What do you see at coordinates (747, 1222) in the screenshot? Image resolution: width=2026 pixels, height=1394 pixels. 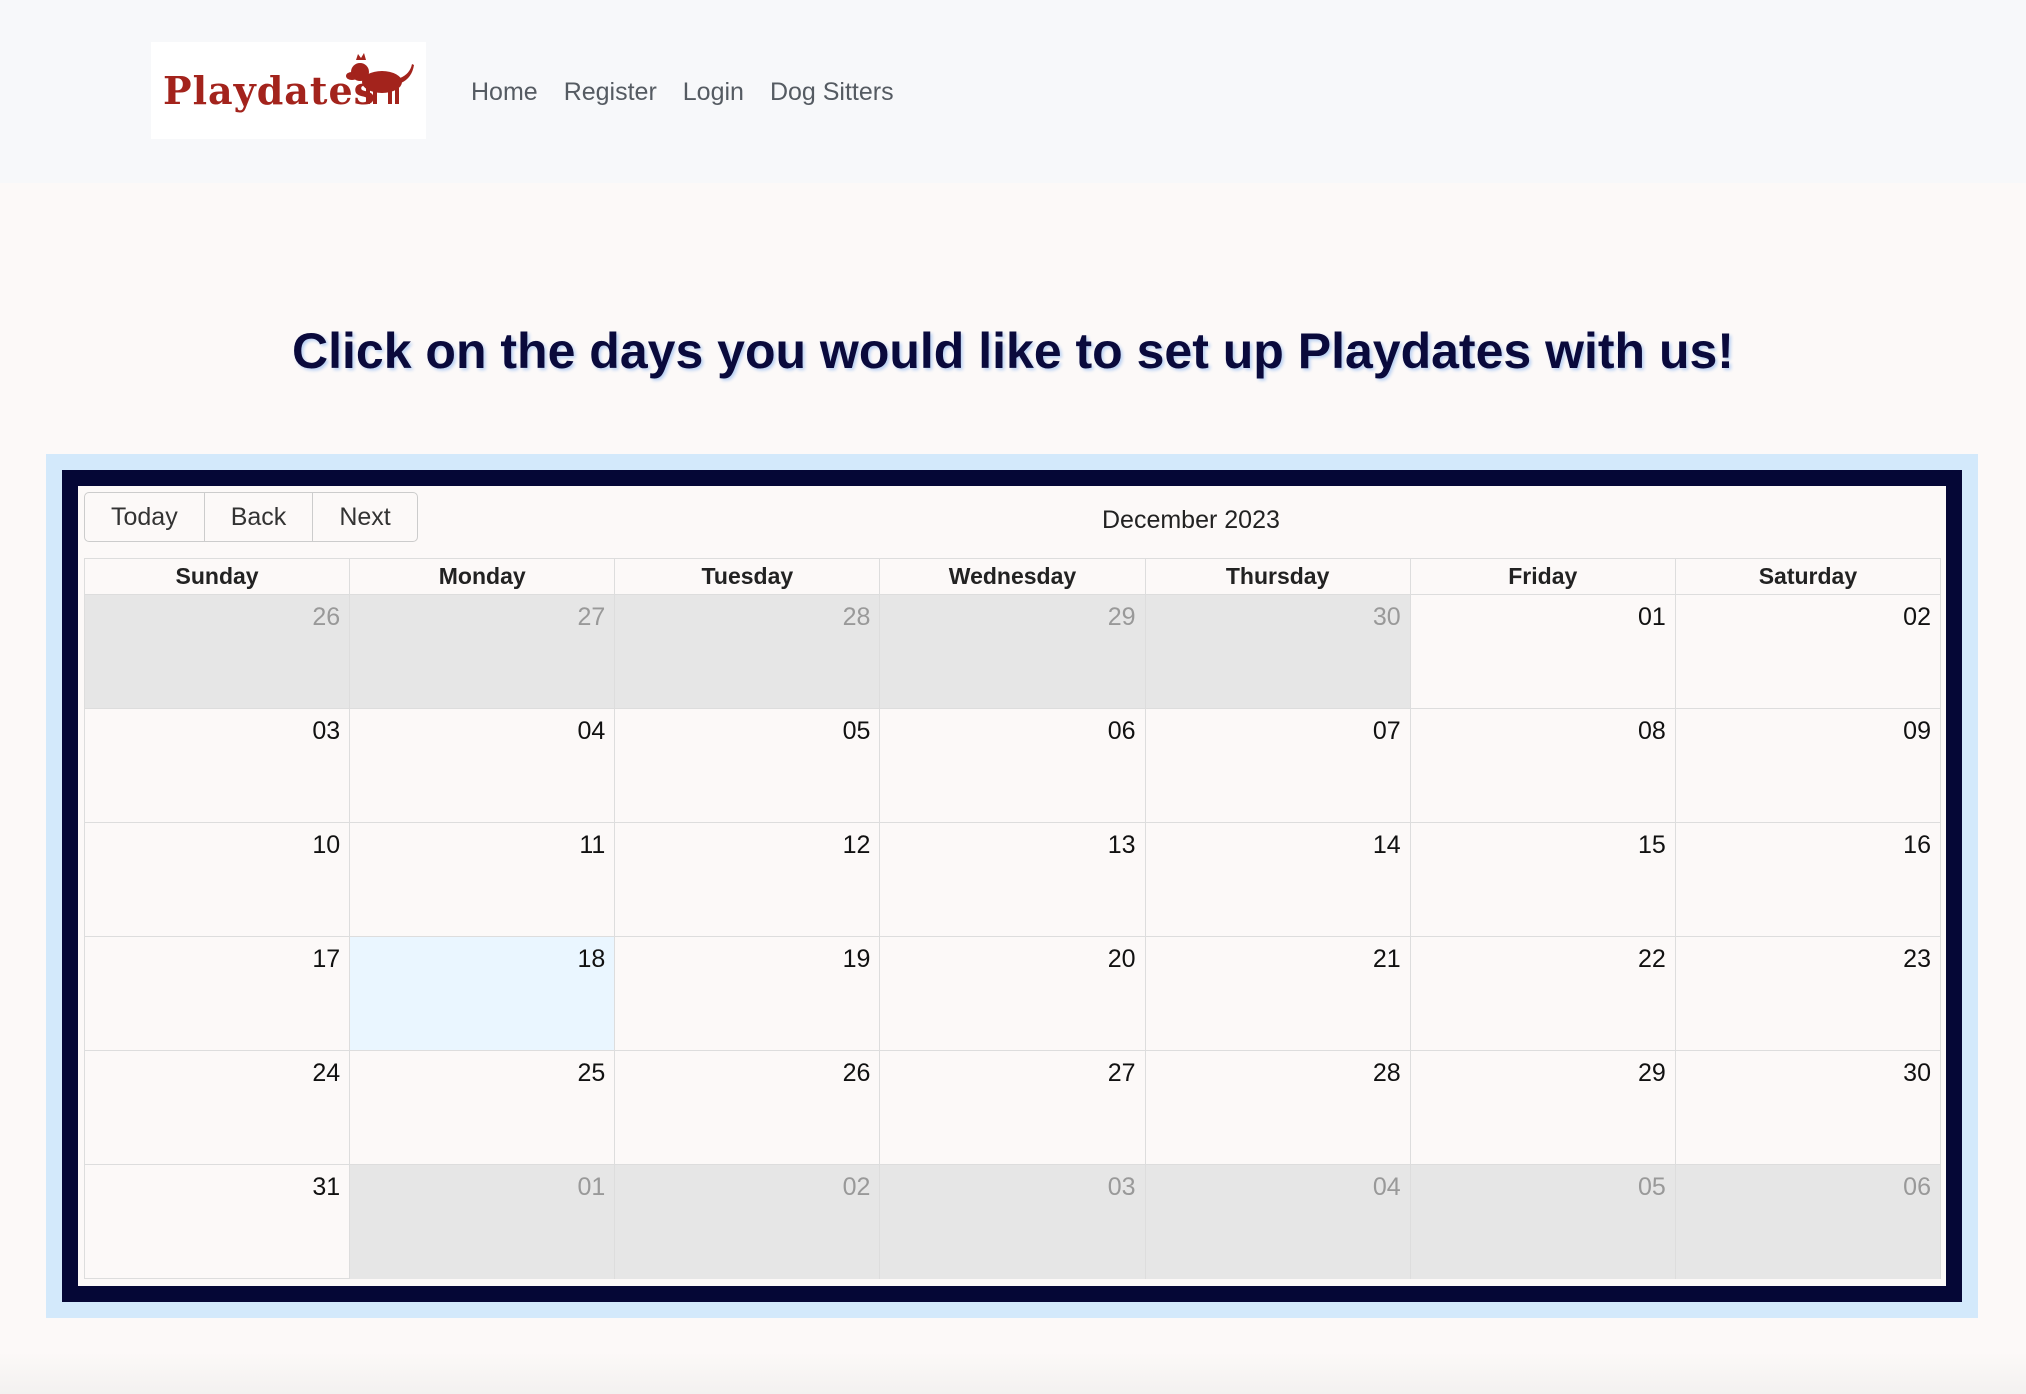 I see `day-cell-other-month: 02` at bounding box center [747, 1222].